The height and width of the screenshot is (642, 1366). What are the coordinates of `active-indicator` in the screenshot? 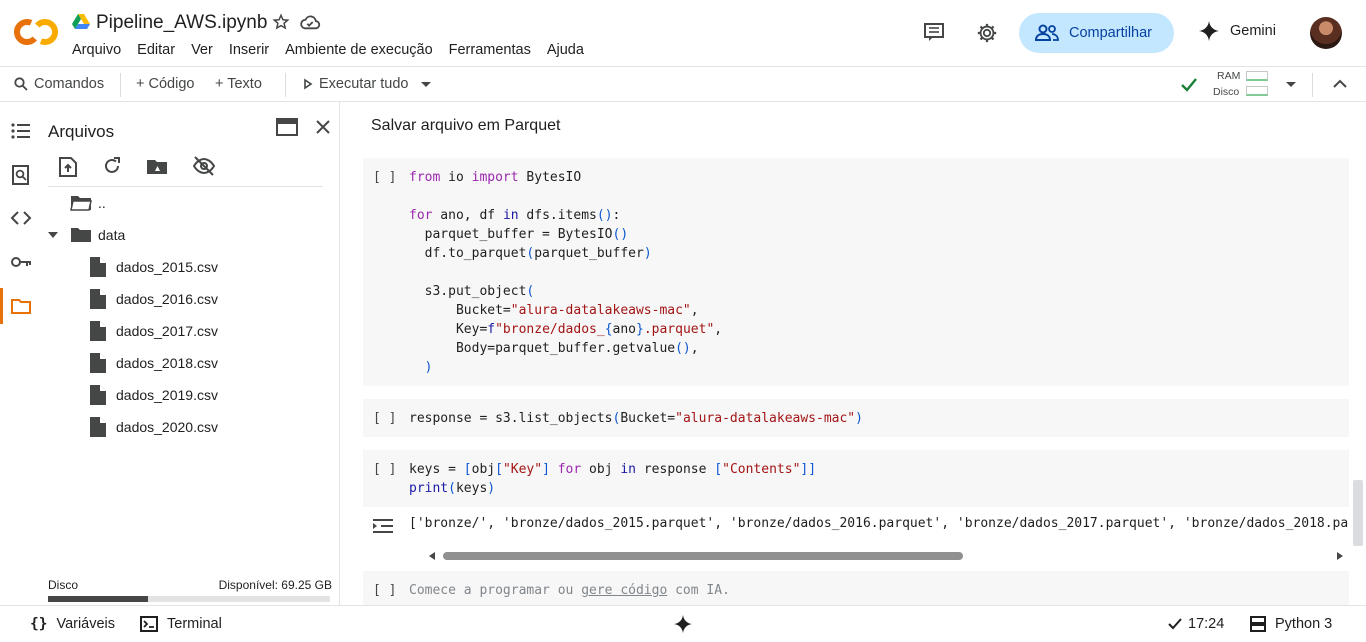 It's located at (1, 306).